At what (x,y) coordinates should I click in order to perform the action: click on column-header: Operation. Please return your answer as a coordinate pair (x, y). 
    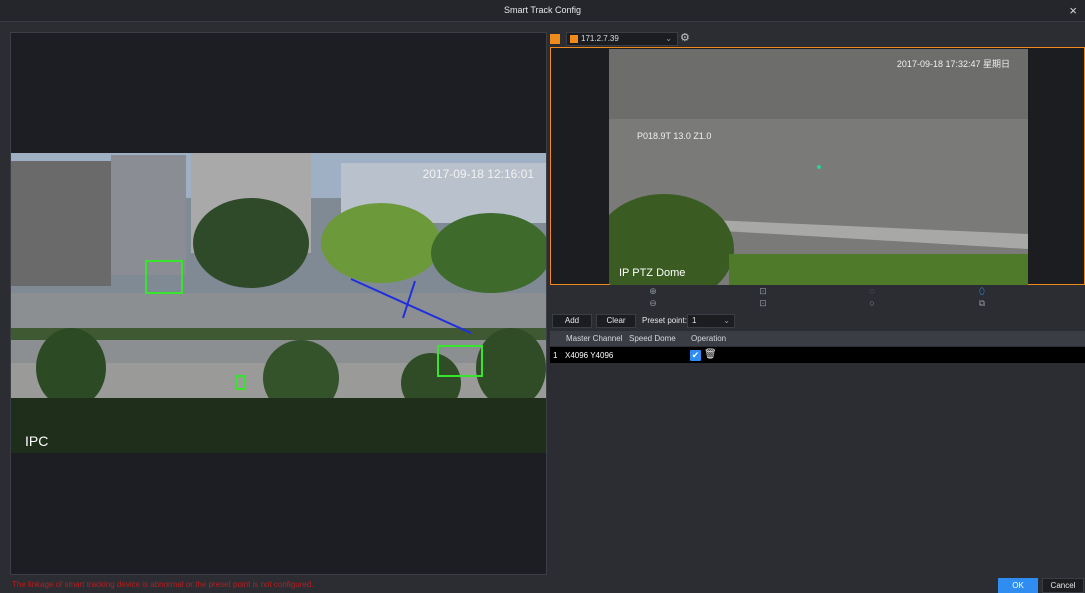
    Looking at the image, I should click on (709, 338).